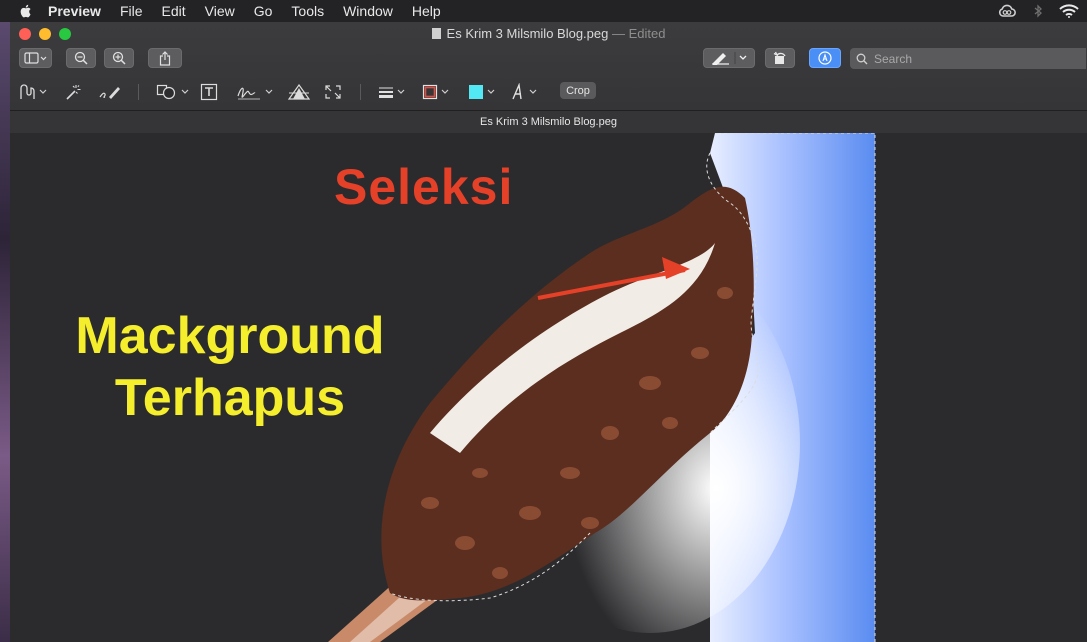 The height and width of the screenshot is (642, 1087). What do you see at coordinates (5, 332) in the screenshot?
I see `desktop-background` at bounding box center [5, 332].